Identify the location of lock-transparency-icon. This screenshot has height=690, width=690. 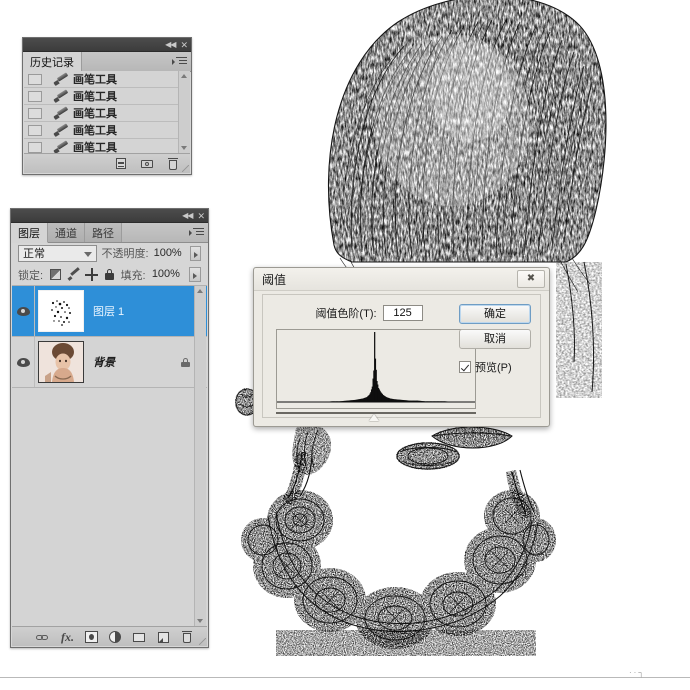
(55, 274).